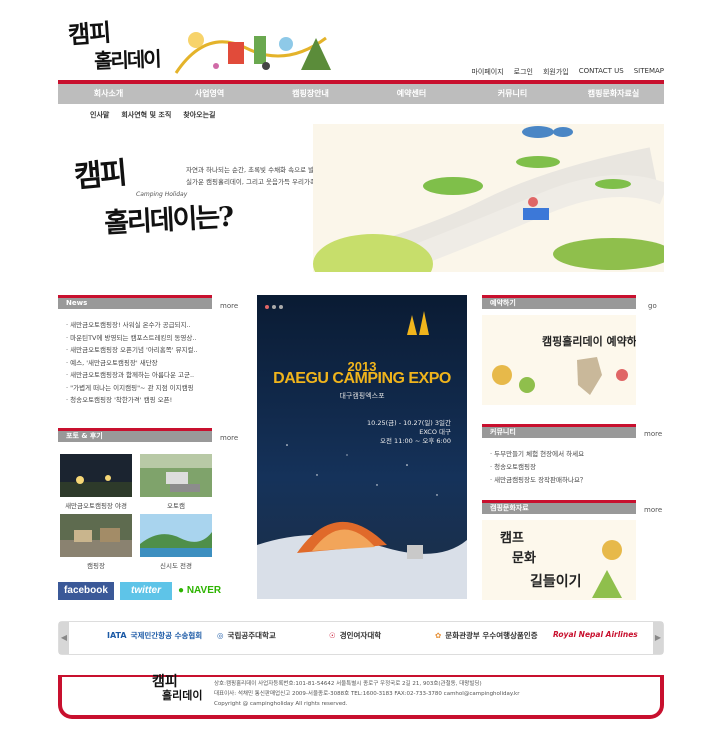  I want to click on subnav-history: 회사연혁 및 조직, so click(146, 115).